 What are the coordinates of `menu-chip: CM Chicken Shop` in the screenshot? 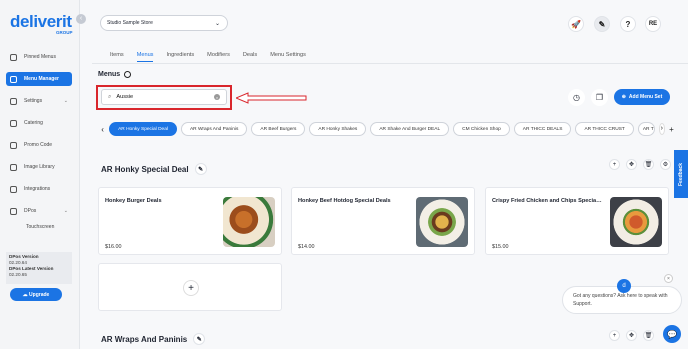 It's located at (481, 129).